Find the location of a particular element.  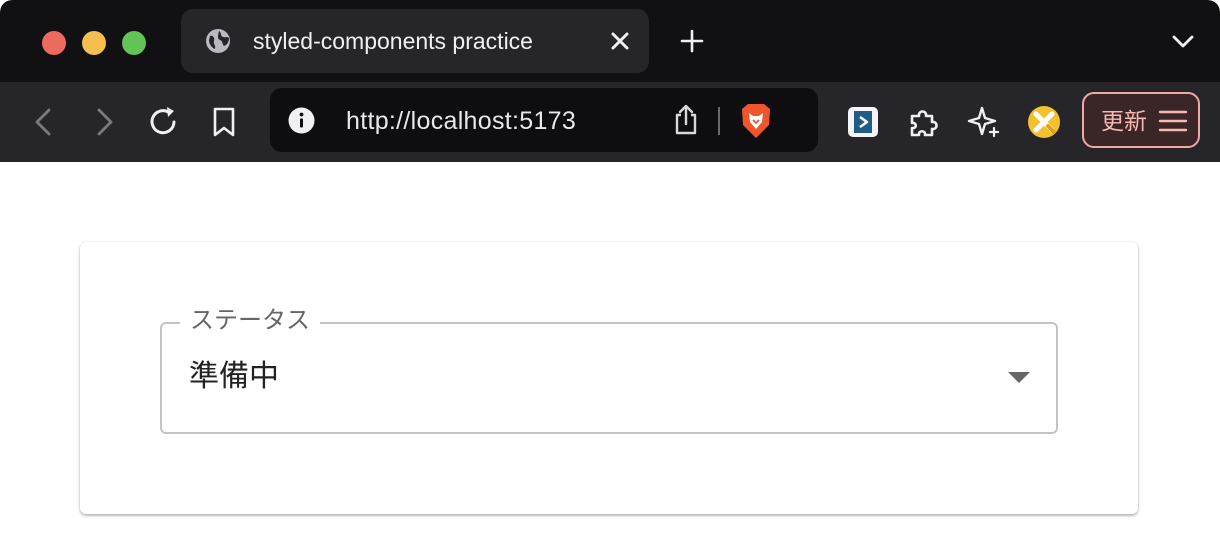

close-window-button is located at coordinates (54, 43).